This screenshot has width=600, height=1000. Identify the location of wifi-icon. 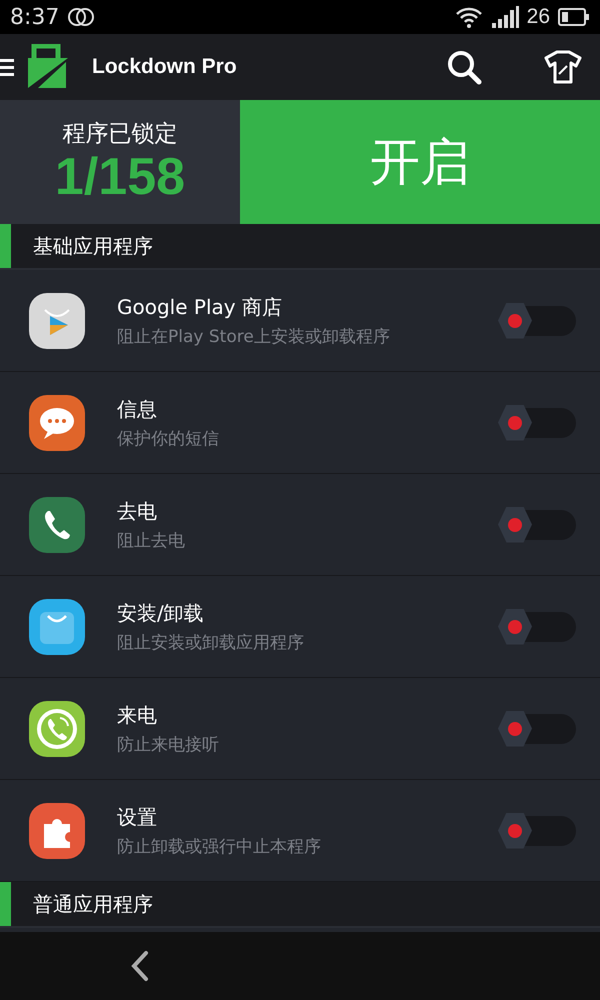
(468, 17).